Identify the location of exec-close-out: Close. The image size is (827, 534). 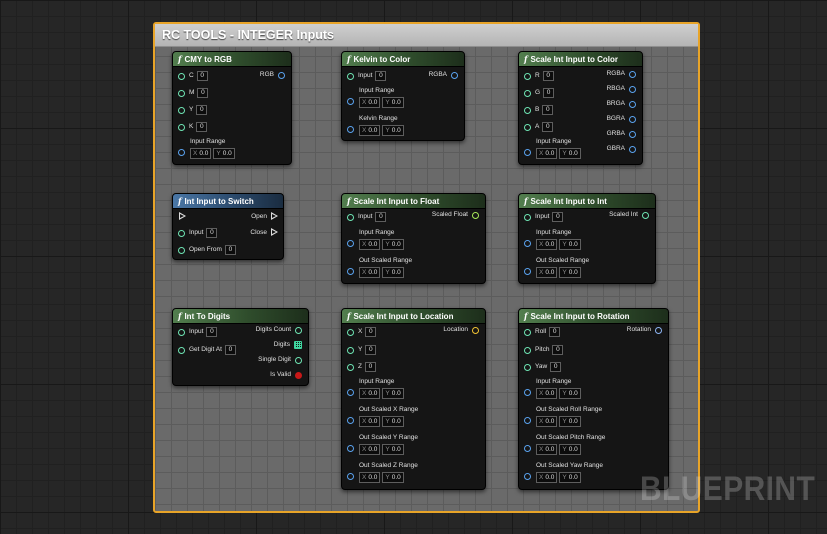
(264, 232).